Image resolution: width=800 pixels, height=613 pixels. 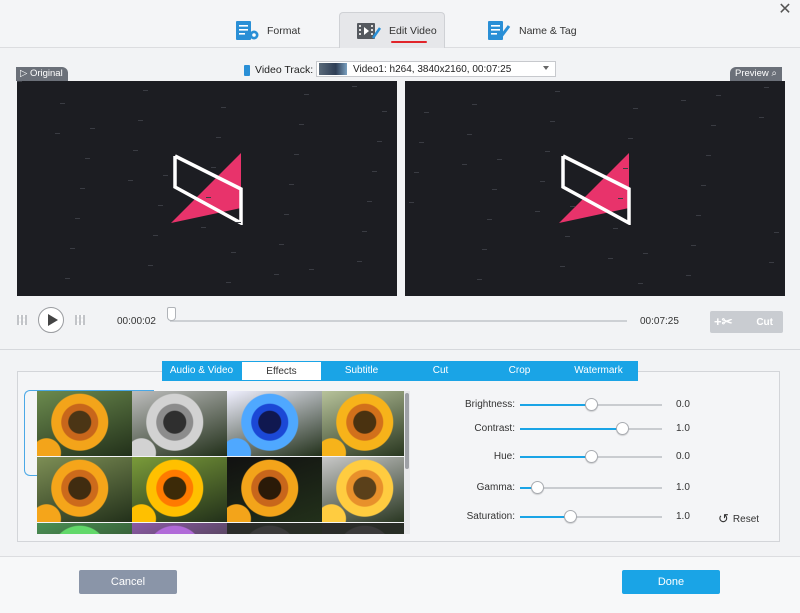 What do you see at coordinates (284, 70) in the screenshot?
I see `video-track-label: Video Track:` at bounding box center [284, 70].